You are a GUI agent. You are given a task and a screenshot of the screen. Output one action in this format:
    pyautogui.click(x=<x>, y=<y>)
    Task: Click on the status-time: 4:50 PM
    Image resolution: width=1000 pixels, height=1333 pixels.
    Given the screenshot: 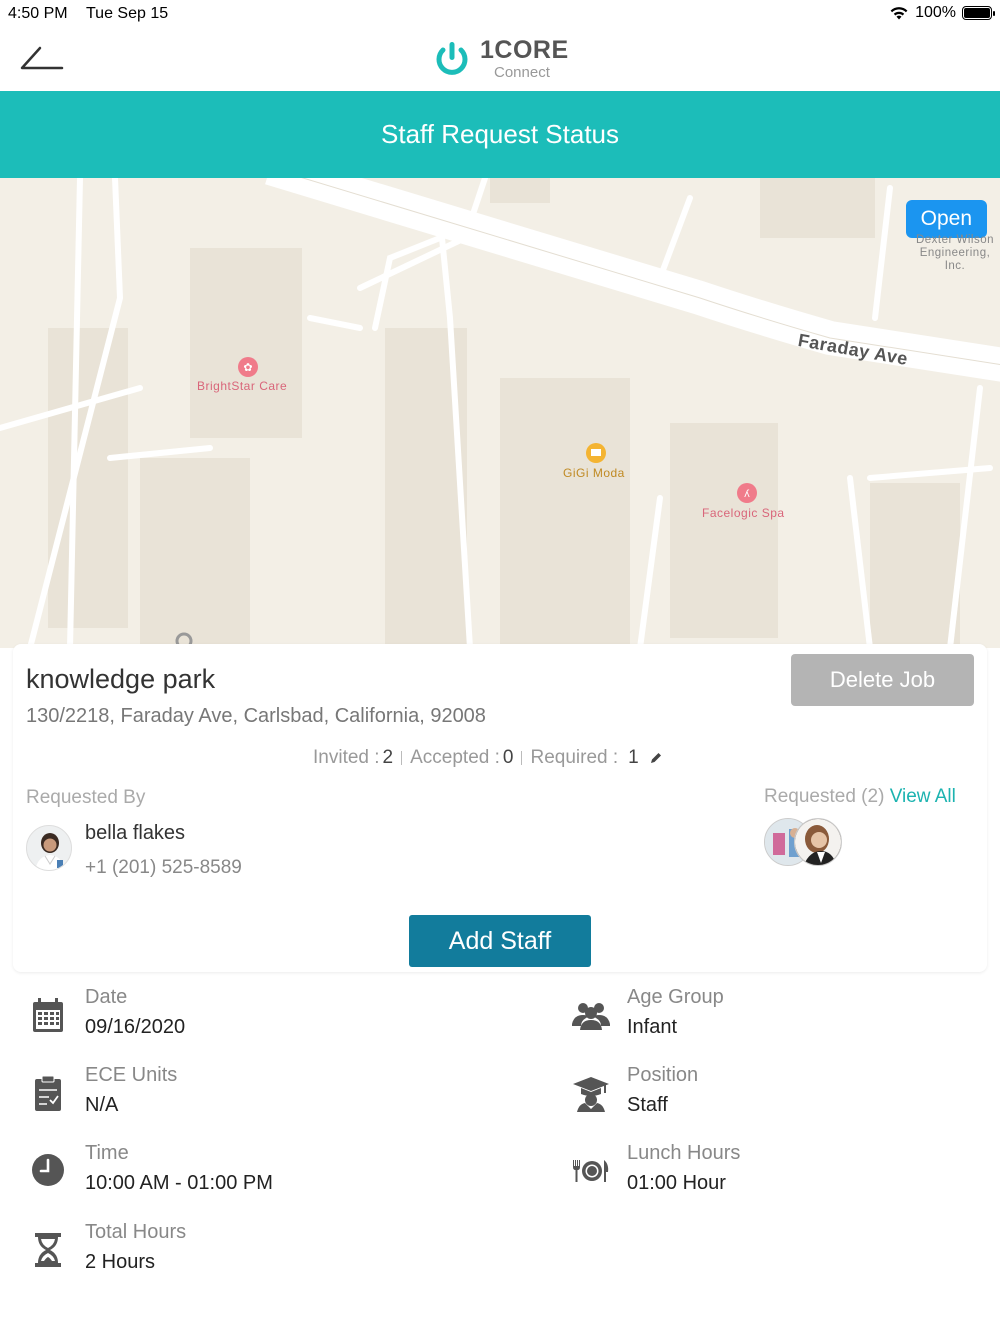 What is the action you would take?
    pyautogui.click(x=38, y=13)
    